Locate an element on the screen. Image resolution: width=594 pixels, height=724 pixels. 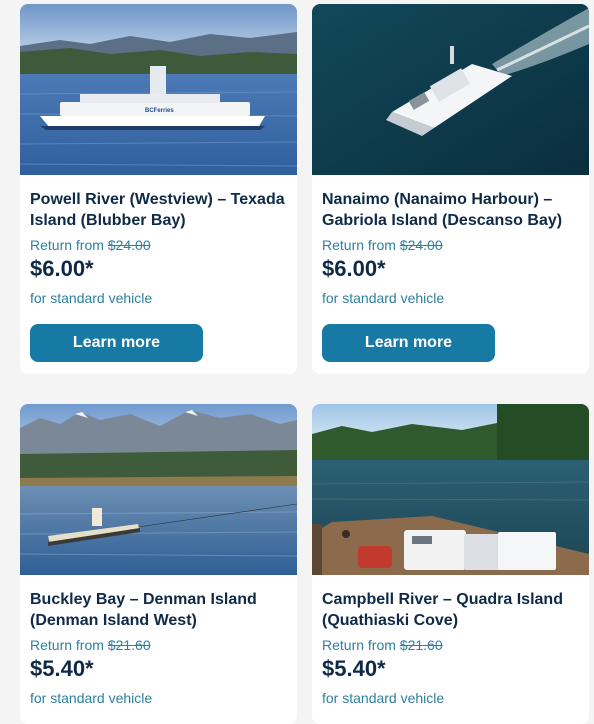
cable-ferry-mountains-image is located at coordinates (158, 489).